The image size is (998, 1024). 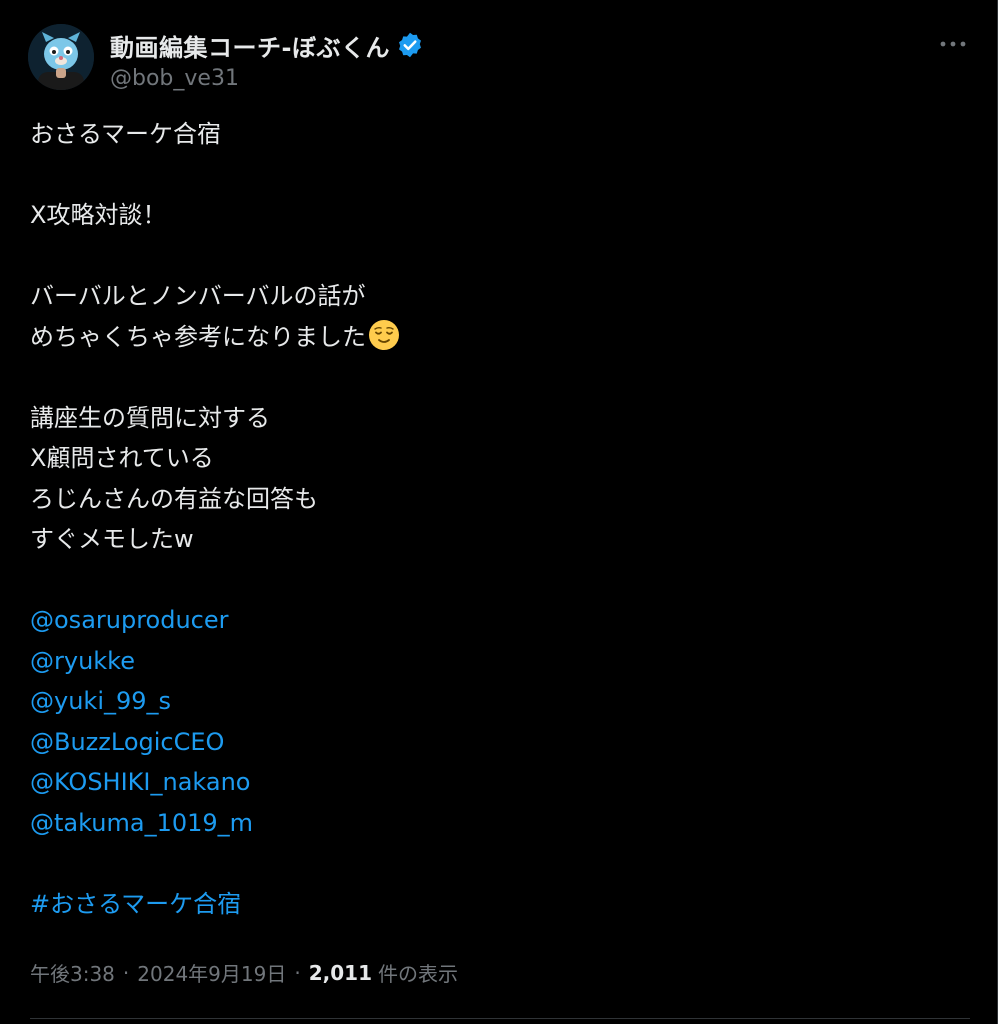 I want to click on hashtag-link: #おさるマーケ合宿, so click(x=135, y=904).